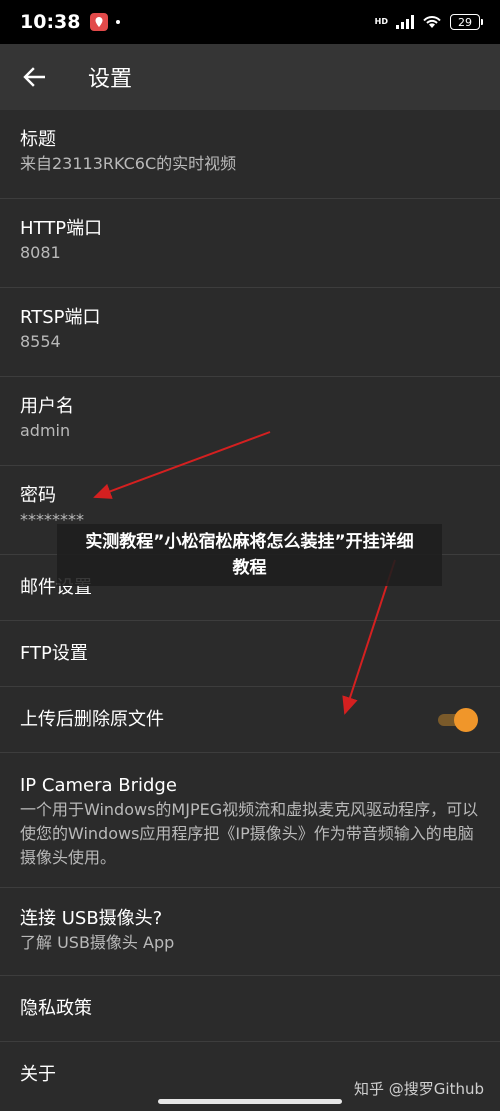 This screenshot has width=500, height=1111. I want to click on wifi-icon, so click(432, 22).